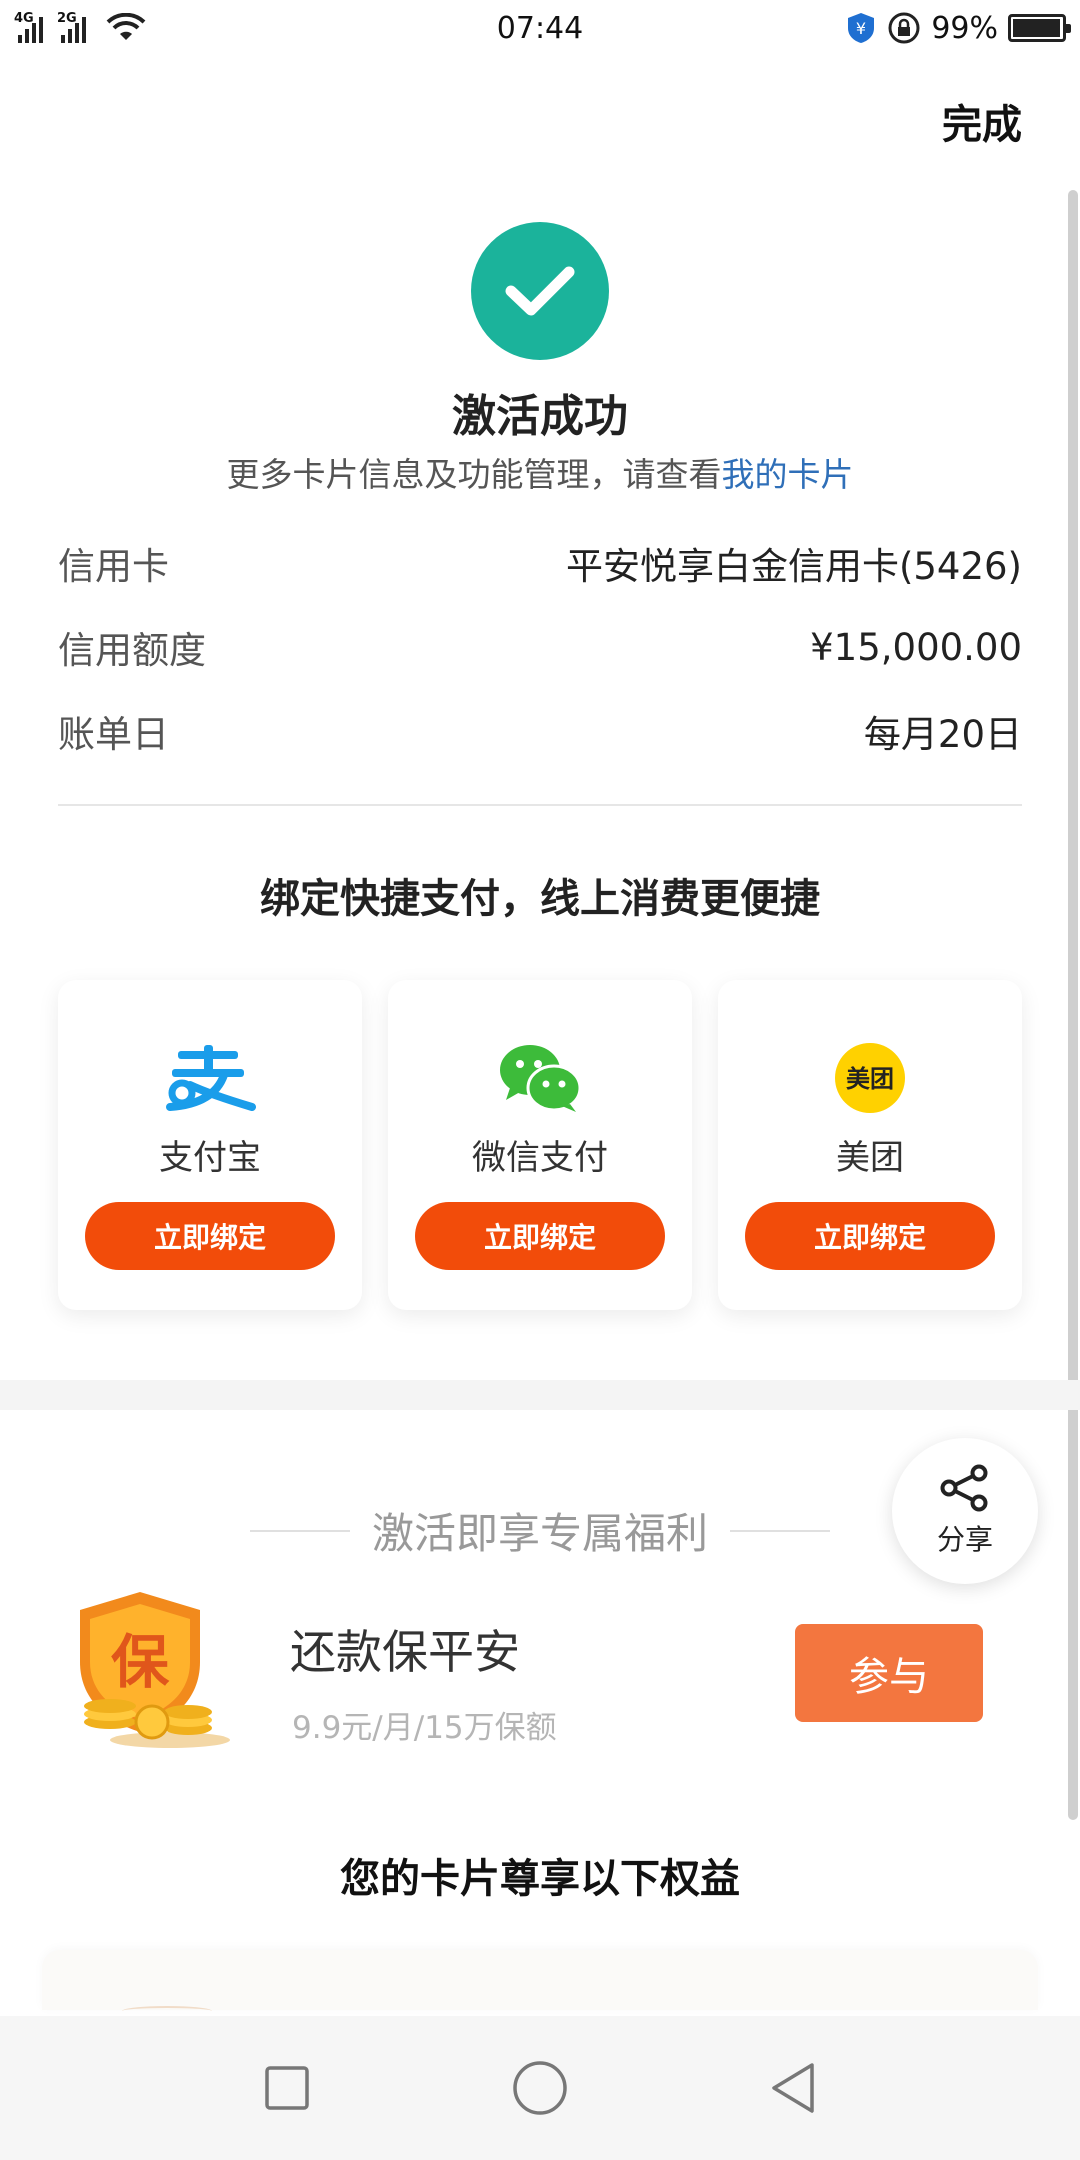  Describe the element at coordinates (793, 566) in the screenshot. I see `info-value: 平安悦享白金信用卡(5426)` at that location.